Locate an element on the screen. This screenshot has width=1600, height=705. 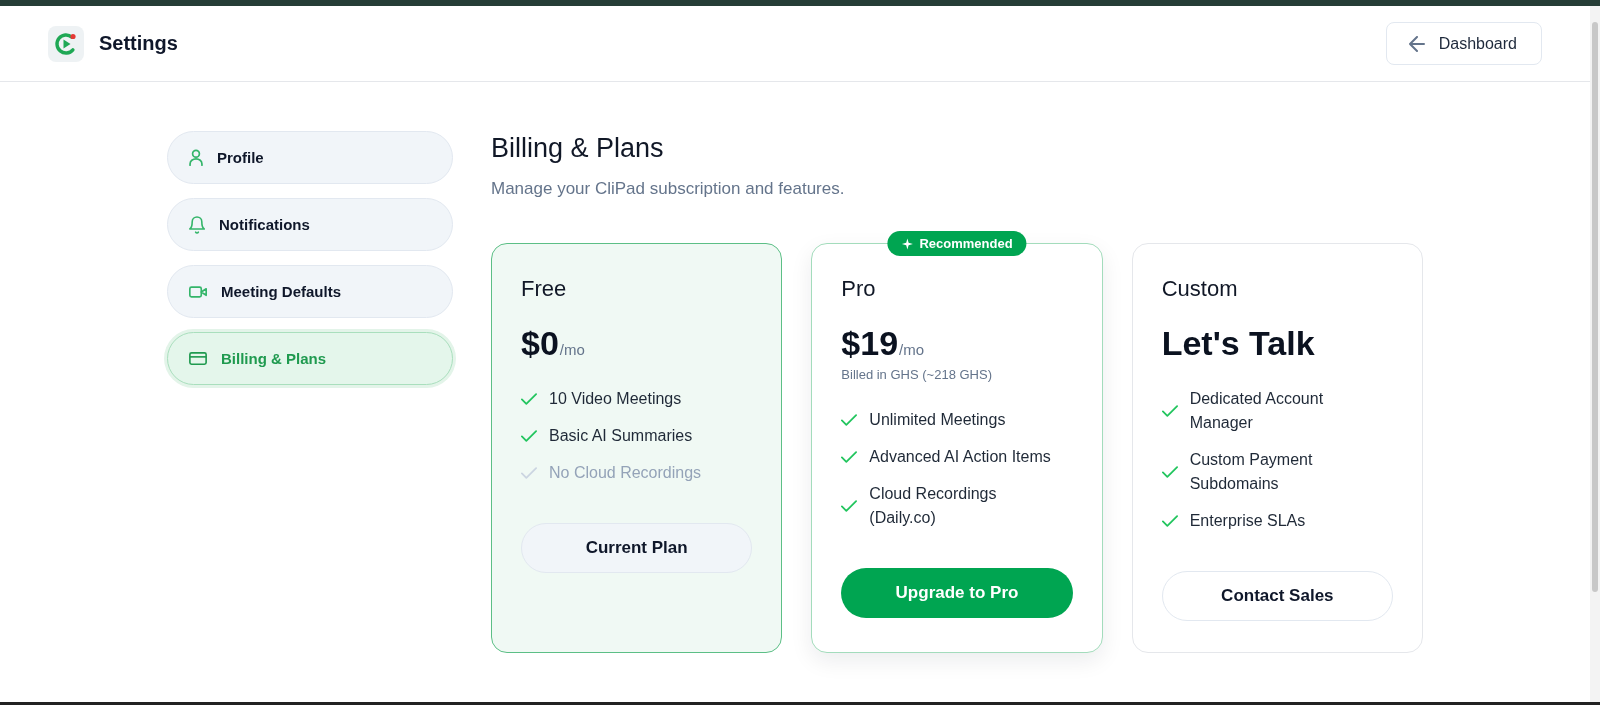
section-title: Billing & Plans is located at coordinates (578, 148).